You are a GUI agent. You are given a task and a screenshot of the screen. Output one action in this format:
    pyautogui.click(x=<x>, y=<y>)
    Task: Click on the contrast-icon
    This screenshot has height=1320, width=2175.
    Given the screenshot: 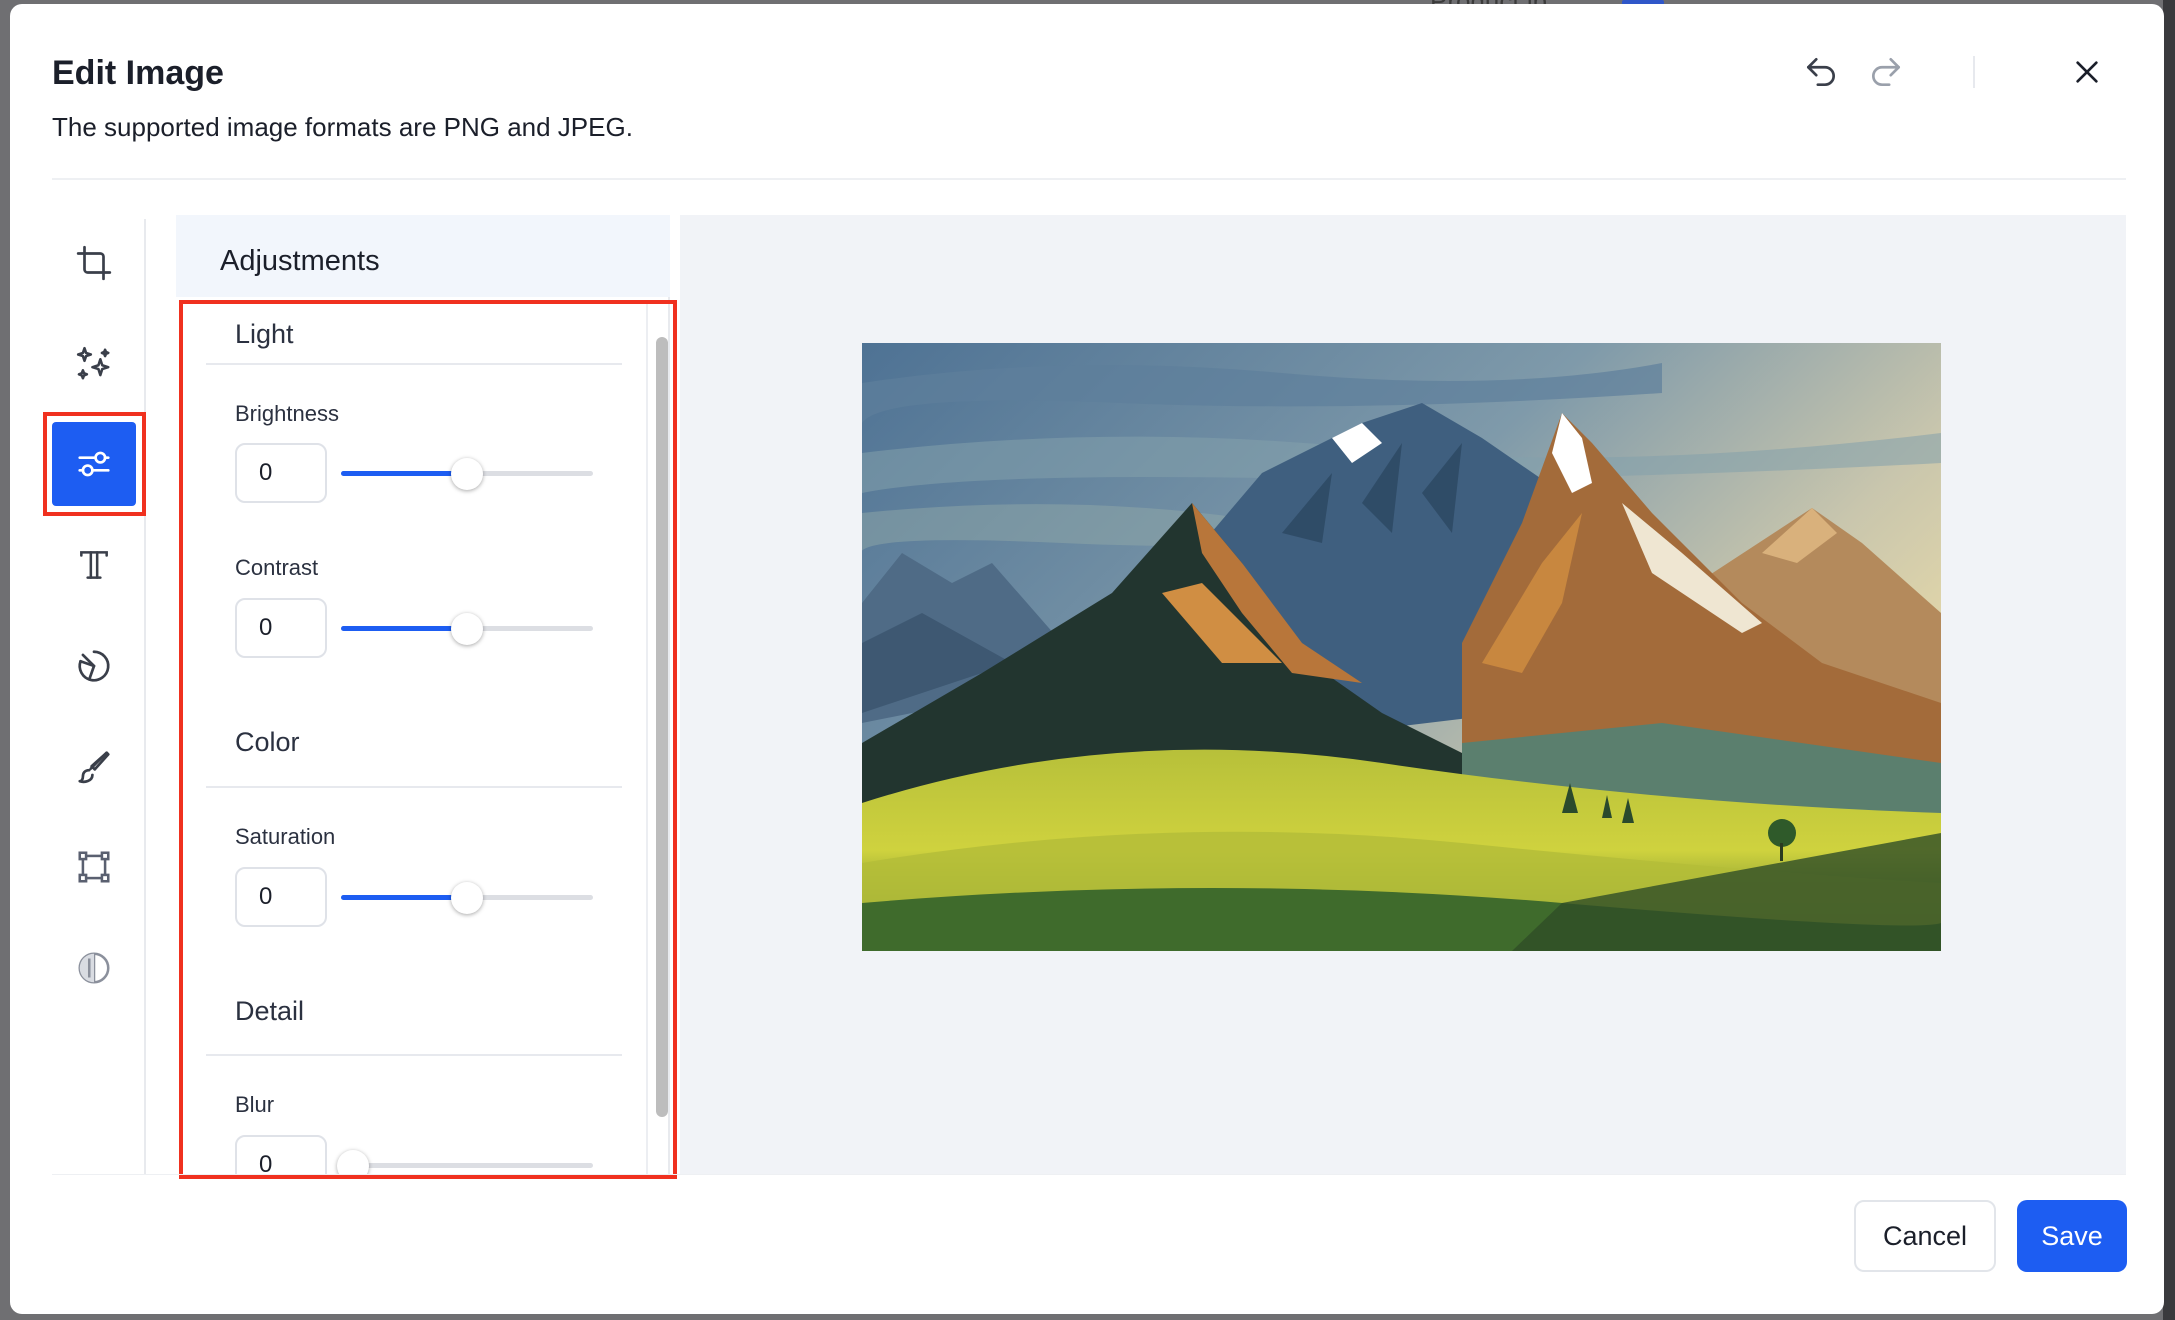 What is the action you would take?
    pyautogui.click(x=94, y=968)
    